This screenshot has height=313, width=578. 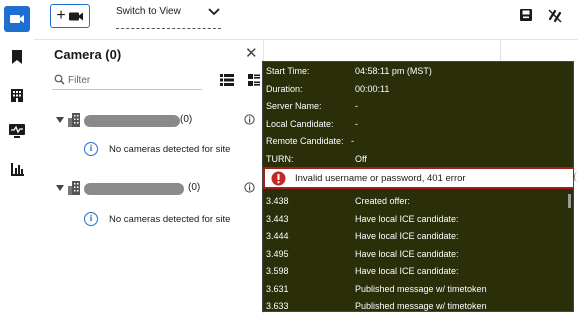 What do you see at coordinates (148, 11) in the screenshot?
I see `view-select-label: Switch to View` at bounding box center [148, 11].